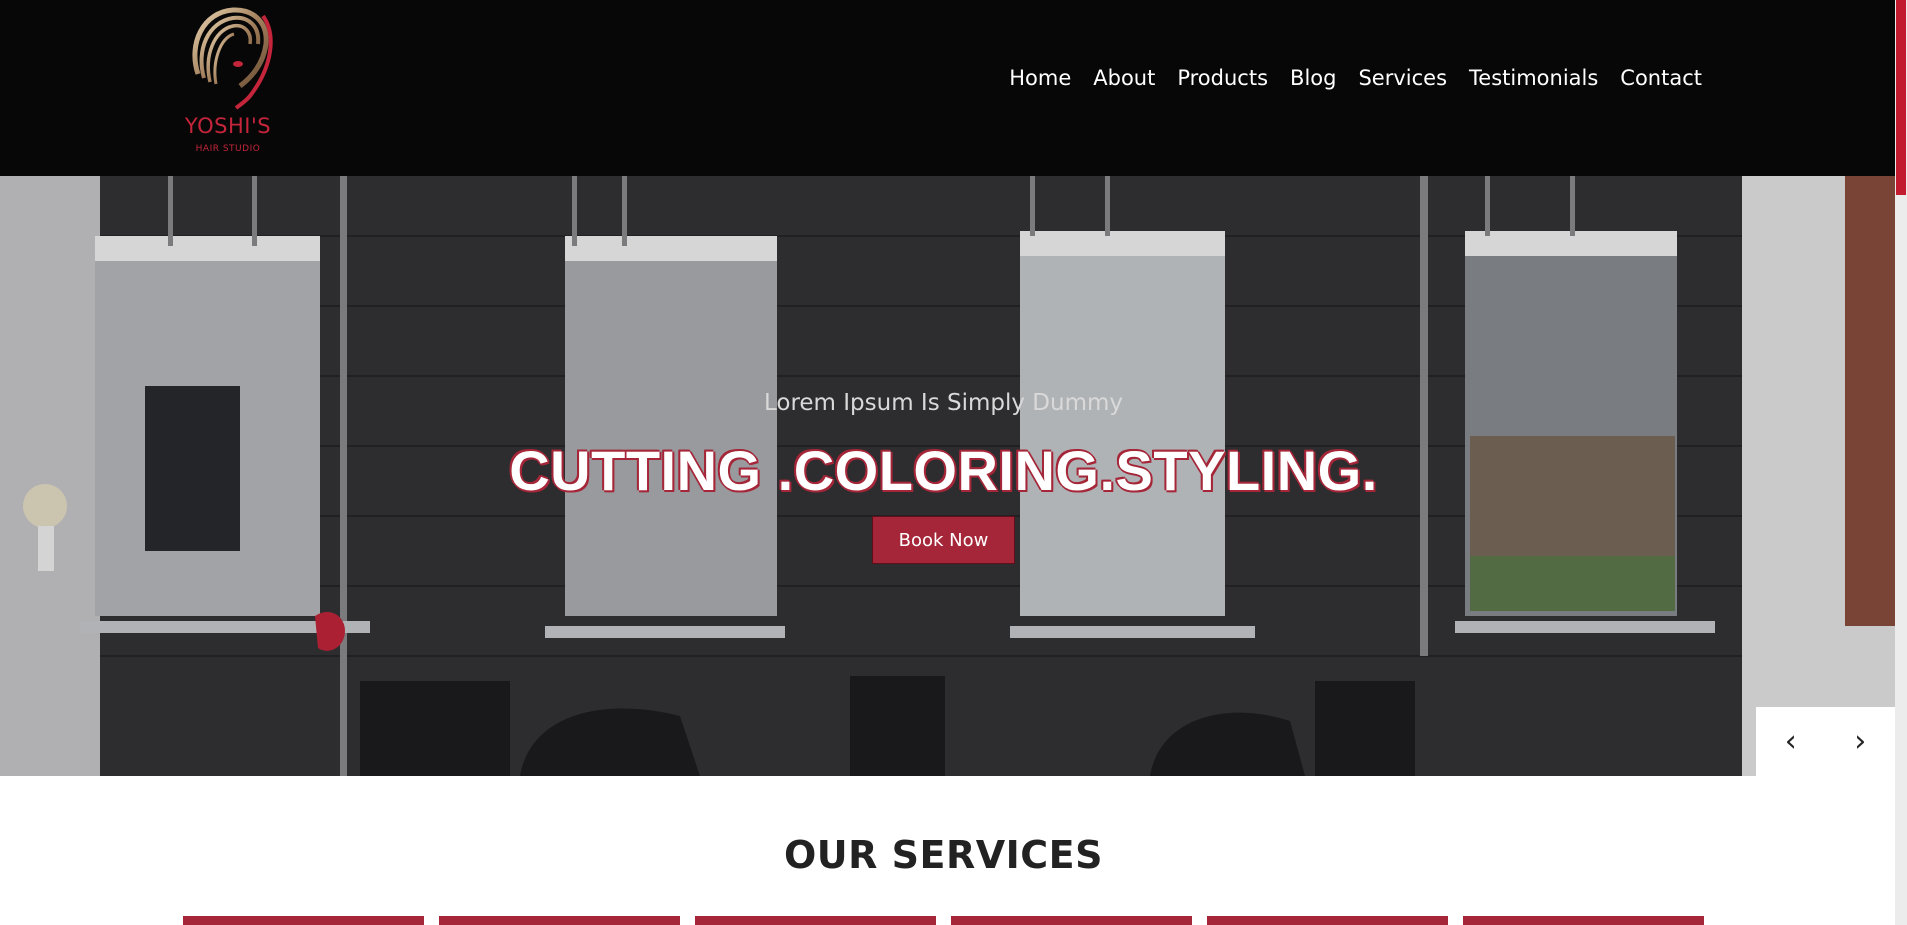 This screenshot has width=1907, height=925. I want to click on nav-products: Products, so click(1222, 78).